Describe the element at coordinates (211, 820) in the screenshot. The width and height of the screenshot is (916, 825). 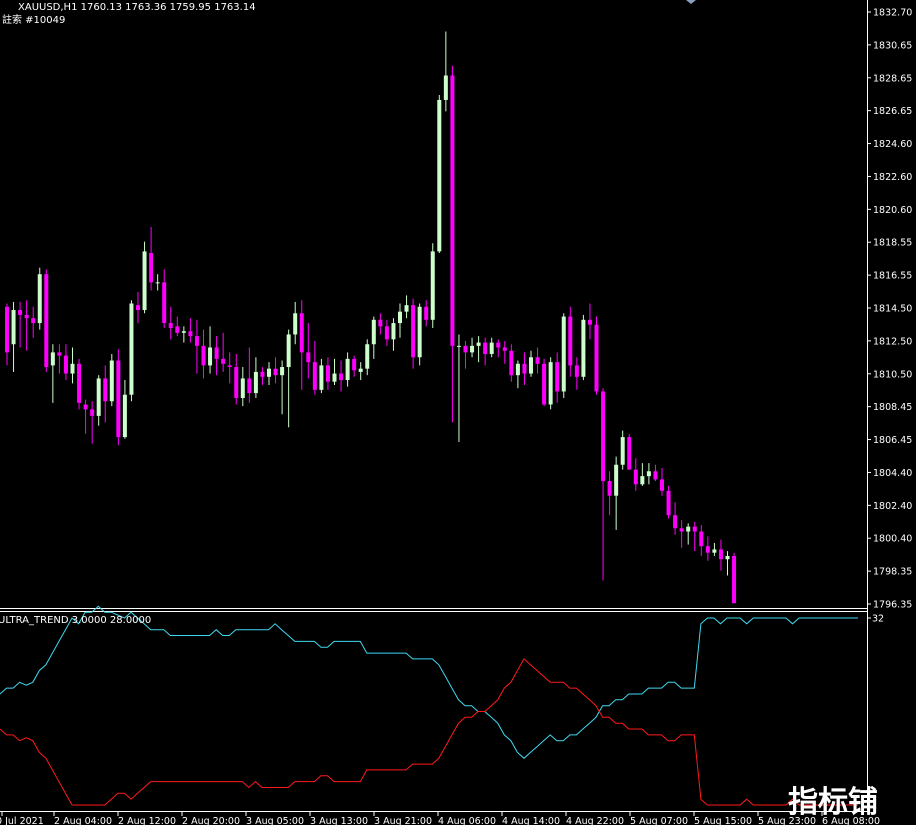
I see `x-tick-label: 2 Aug 20:00` at that location.